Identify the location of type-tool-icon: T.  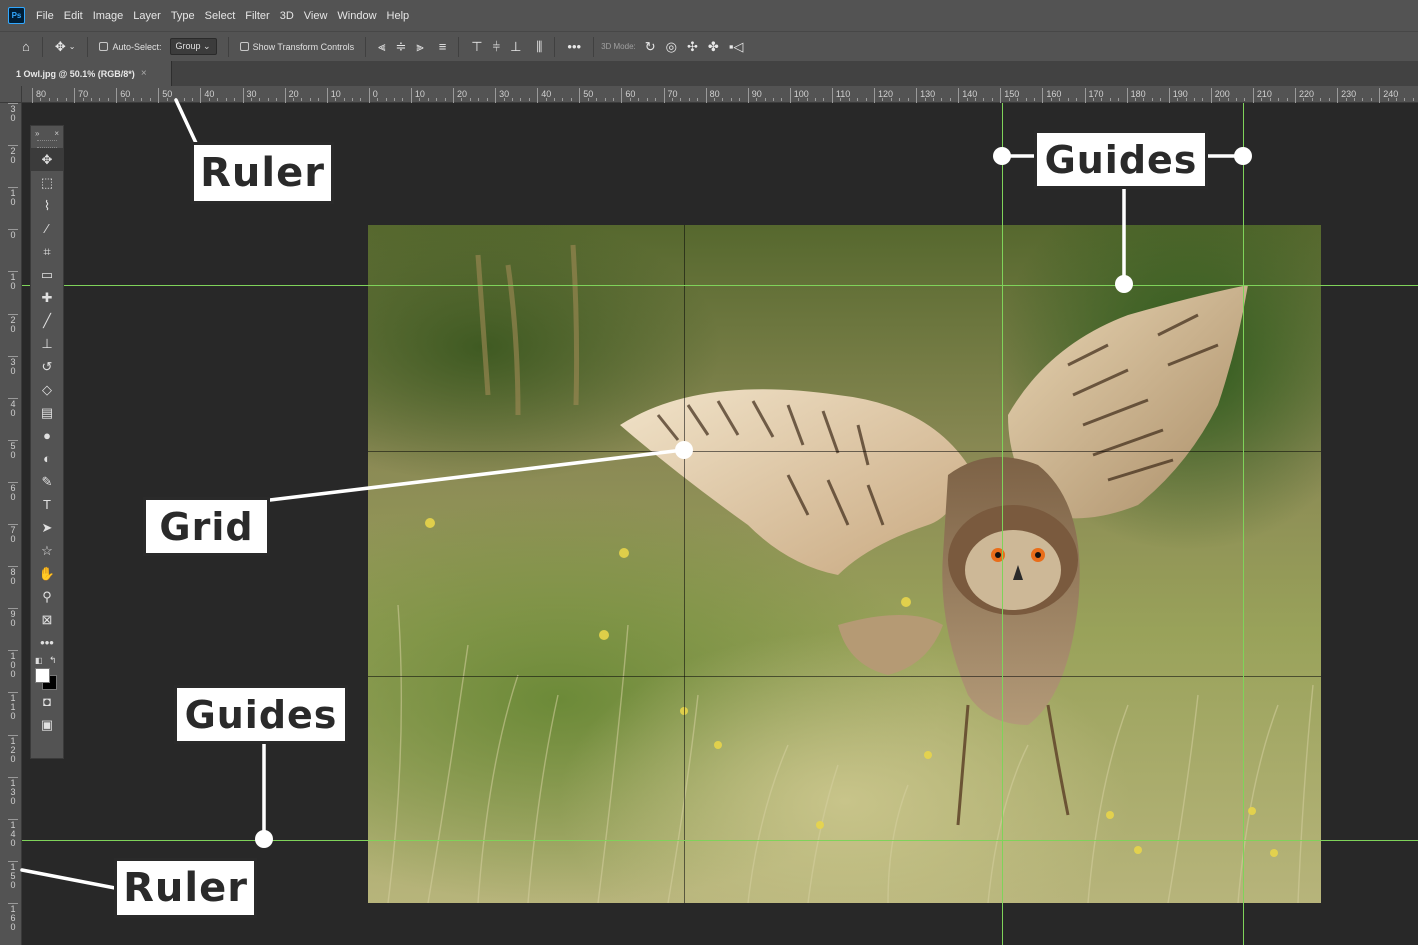
(47, 504).